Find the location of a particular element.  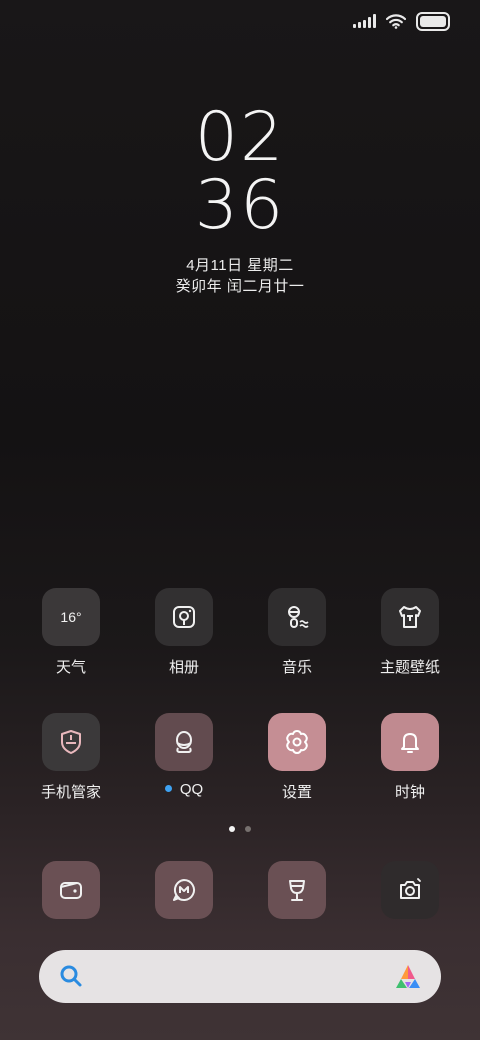

gallery-icon is located at coordinates (184, 617).